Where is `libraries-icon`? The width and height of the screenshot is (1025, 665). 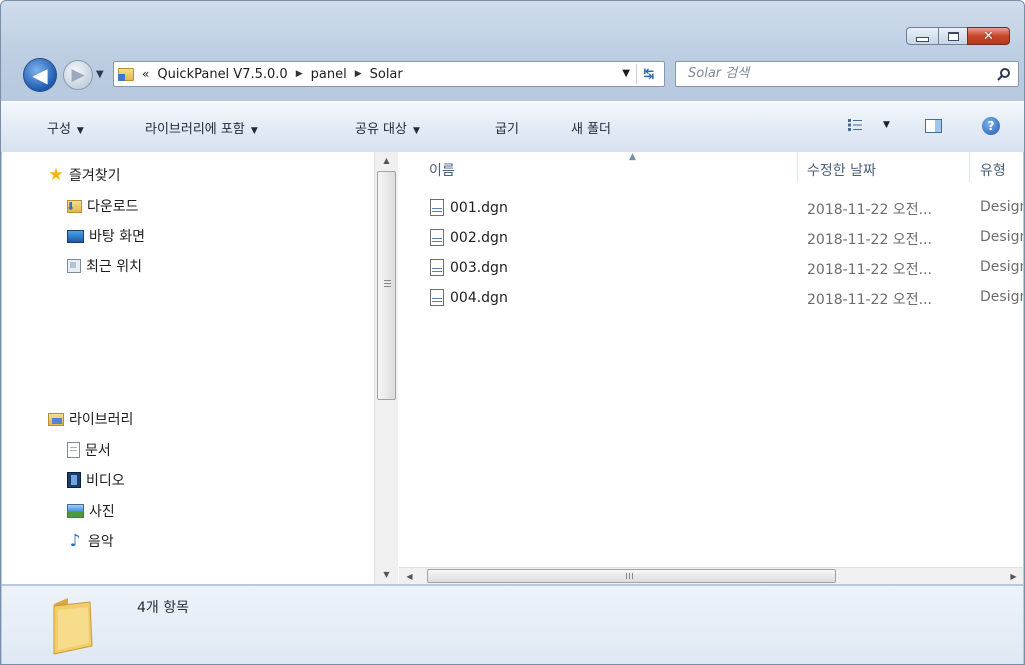 libraries-icon is located at coordinates (56, 419).